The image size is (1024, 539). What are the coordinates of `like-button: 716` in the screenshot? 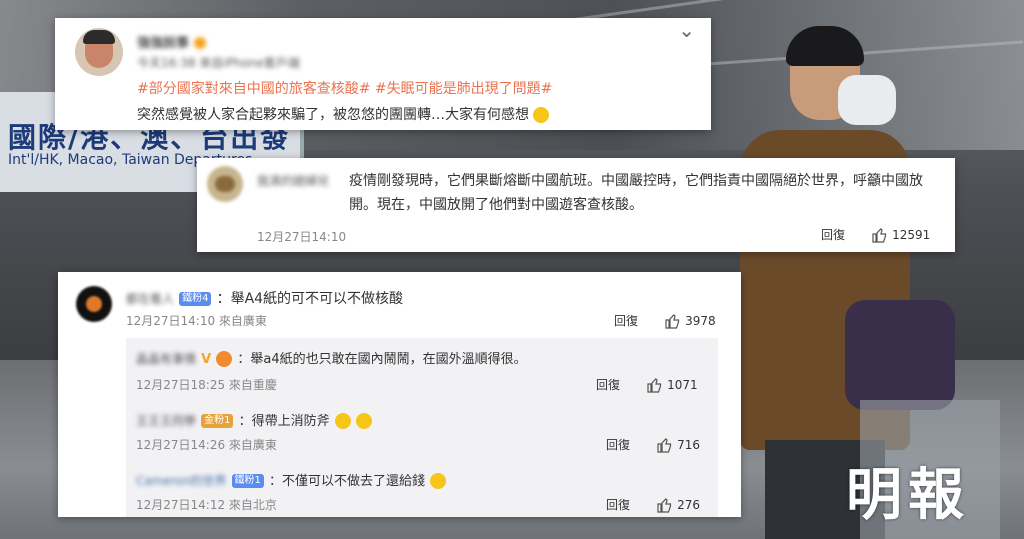 It's located at (678, 443).